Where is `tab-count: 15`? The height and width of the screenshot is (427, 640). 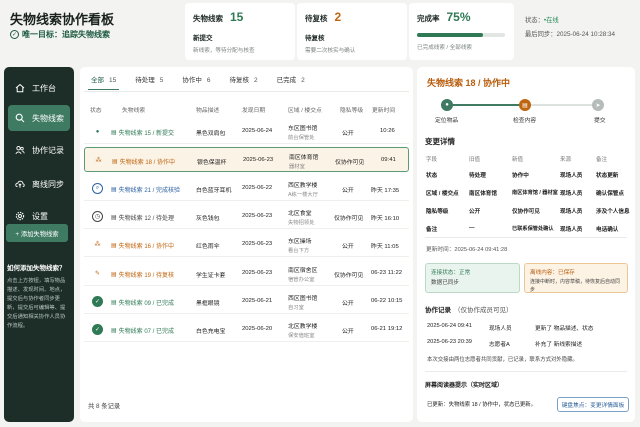
tab-count: 15 is located at coordinates (113, 80).